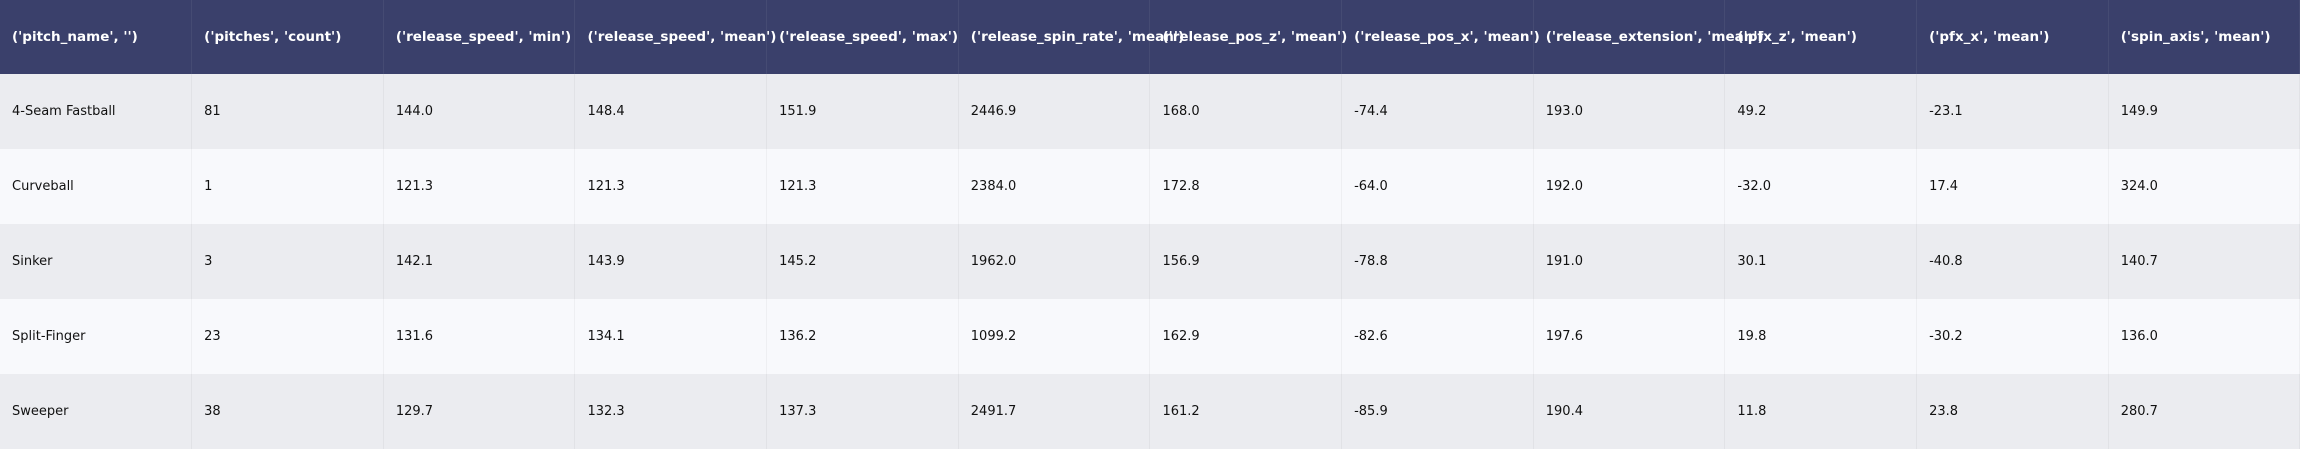 Image resolution: width=2300 pixels, height=450 pixels. Describe the element at coordinates (1071, 37) in the screenshot. I see `column-header: ('release_spin_rate', 'mean')` at that location.